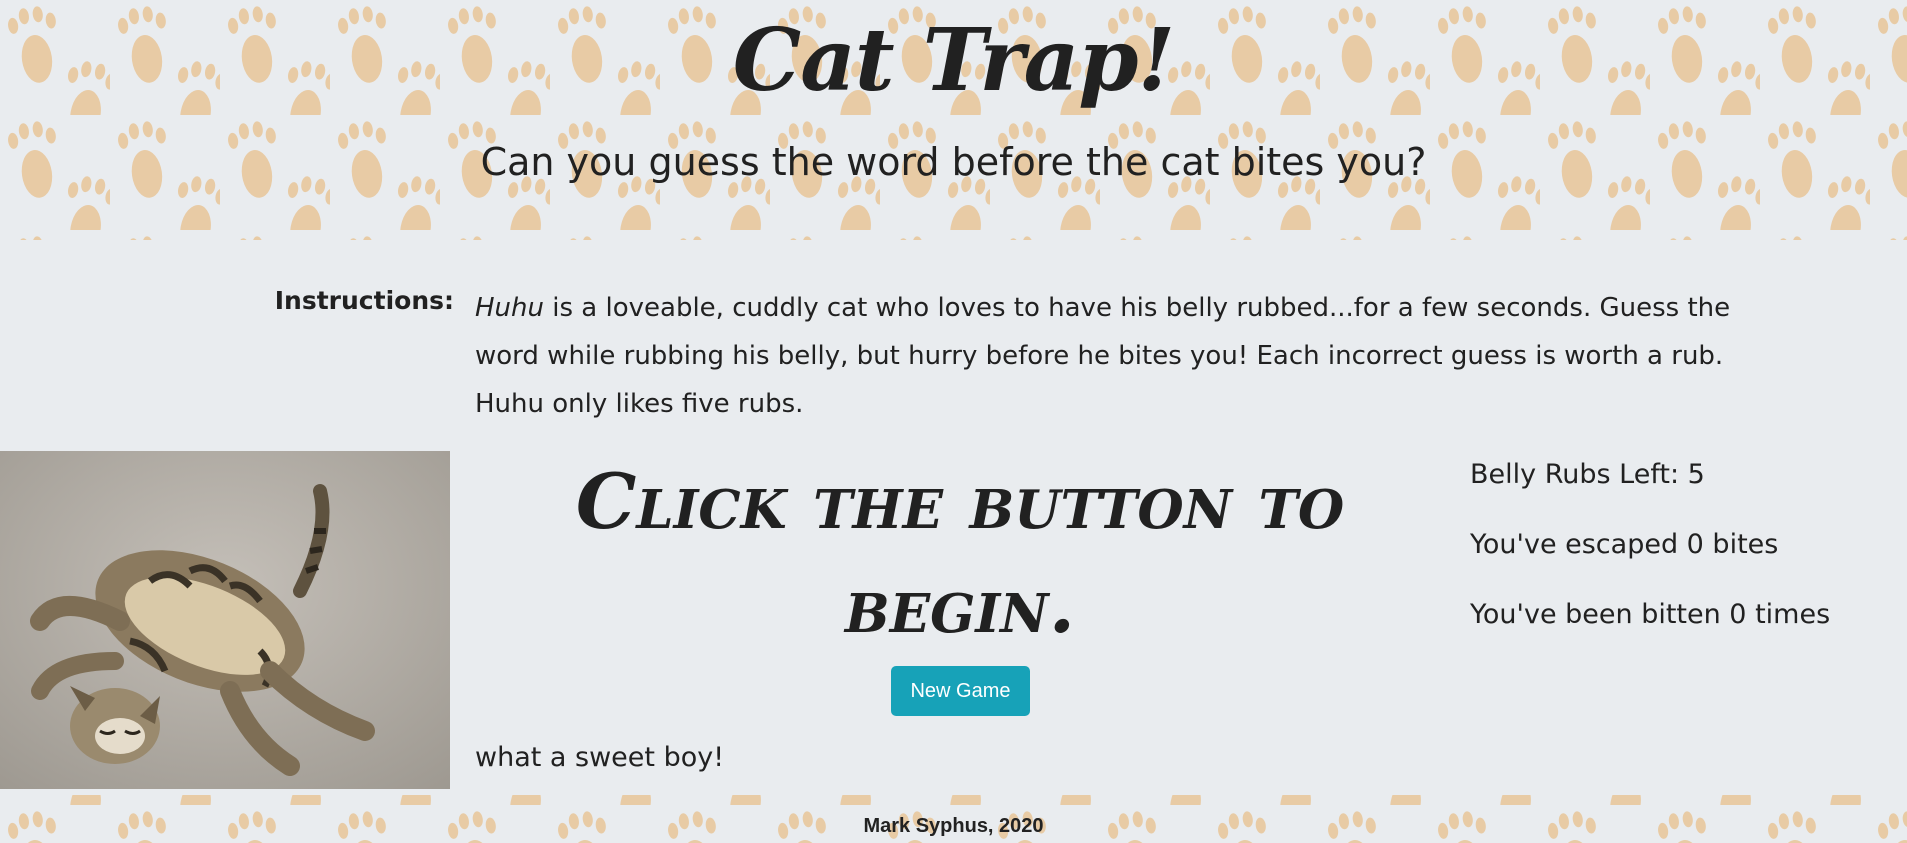  Describe the element at coordinates (1587, 474) in the screenshot. I see `belly-rubs-left: Belly Rubs Left: 5` at that location.